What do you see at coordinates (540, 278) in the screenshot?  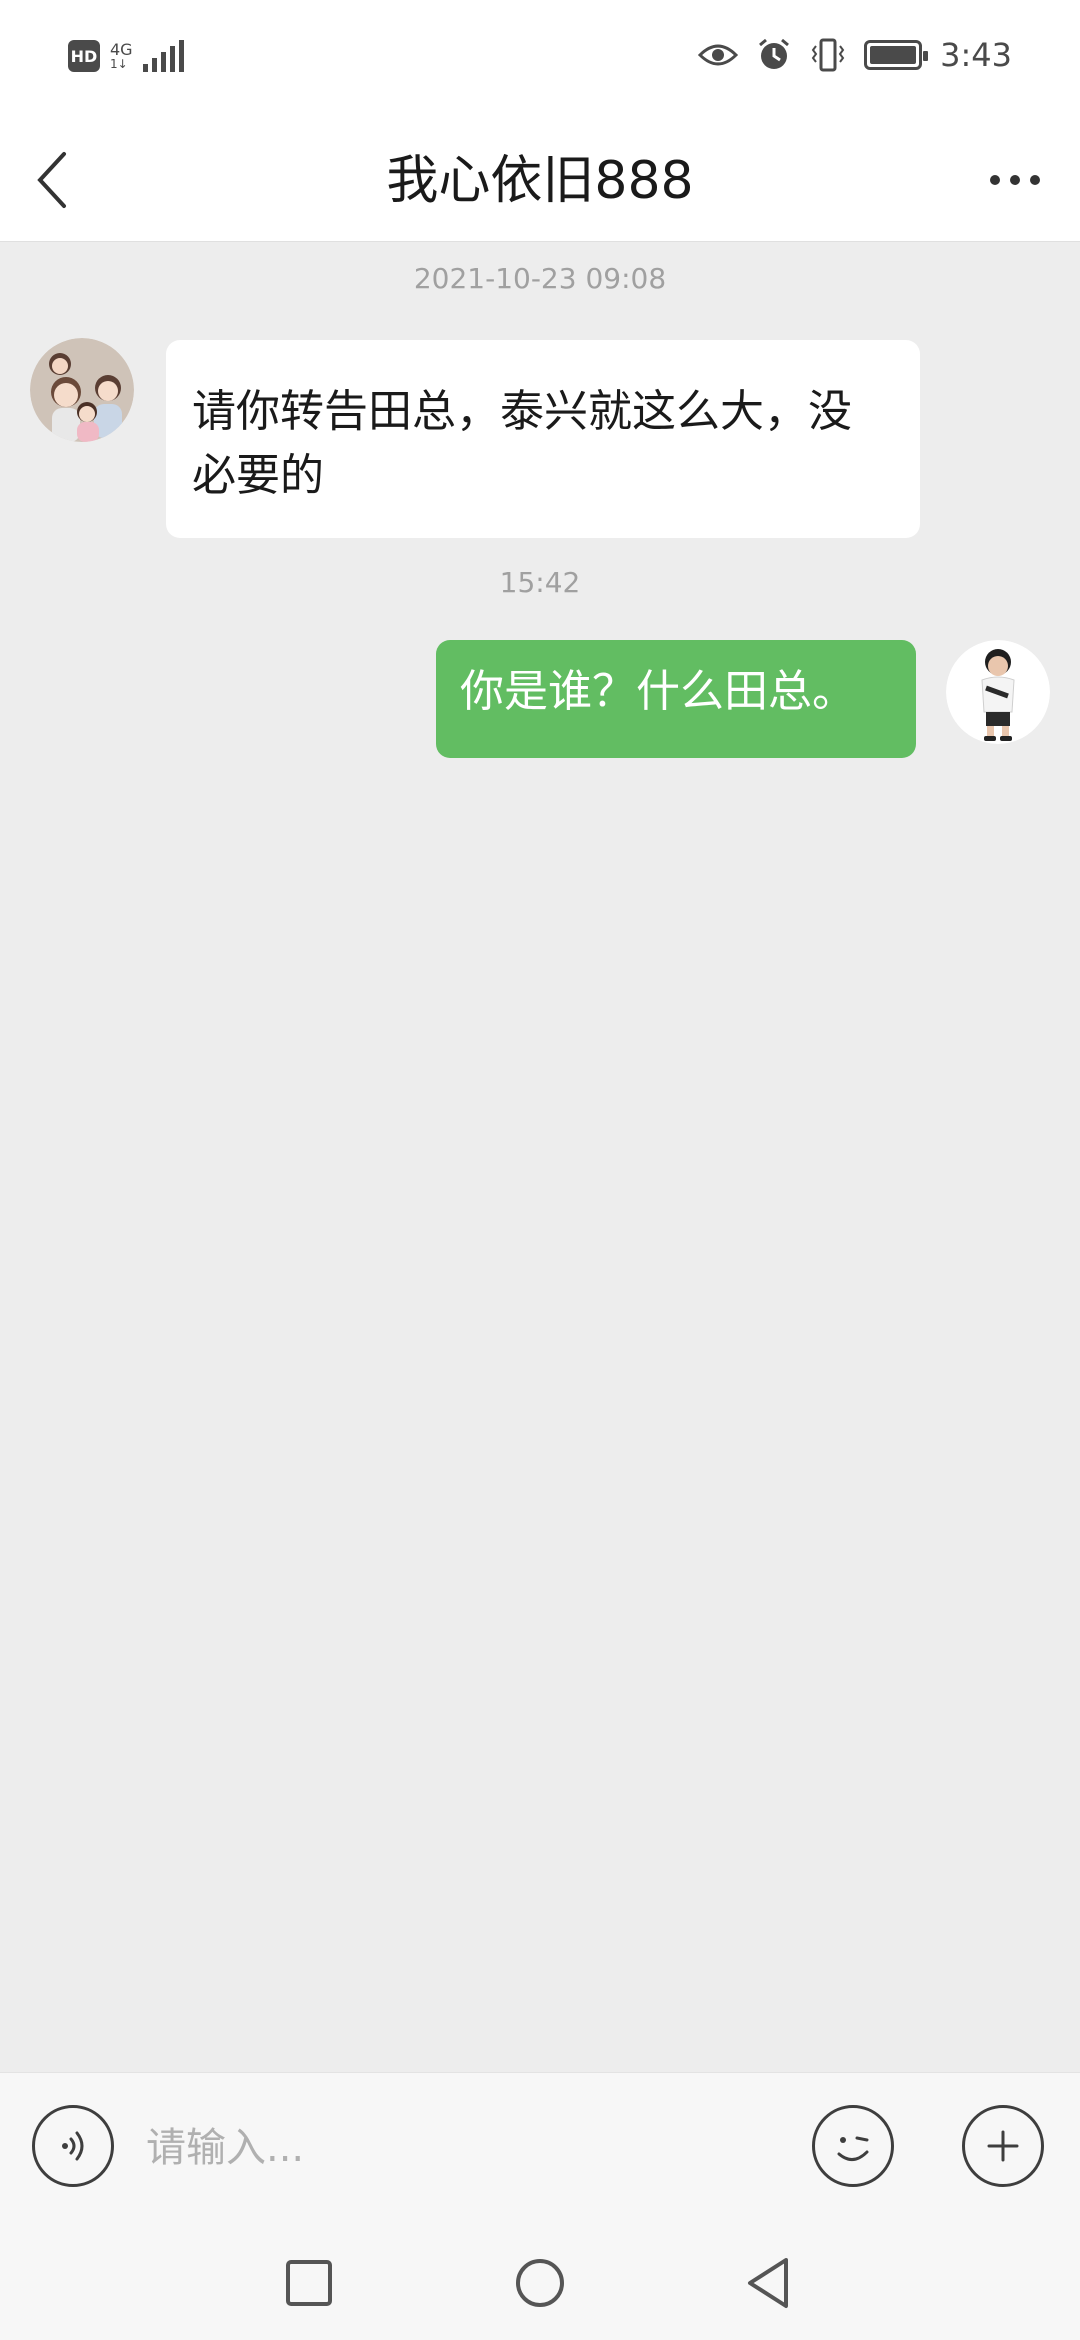 I see `message-timestamp: 2021-10-23 09:08` at bounding box center [540, 278].